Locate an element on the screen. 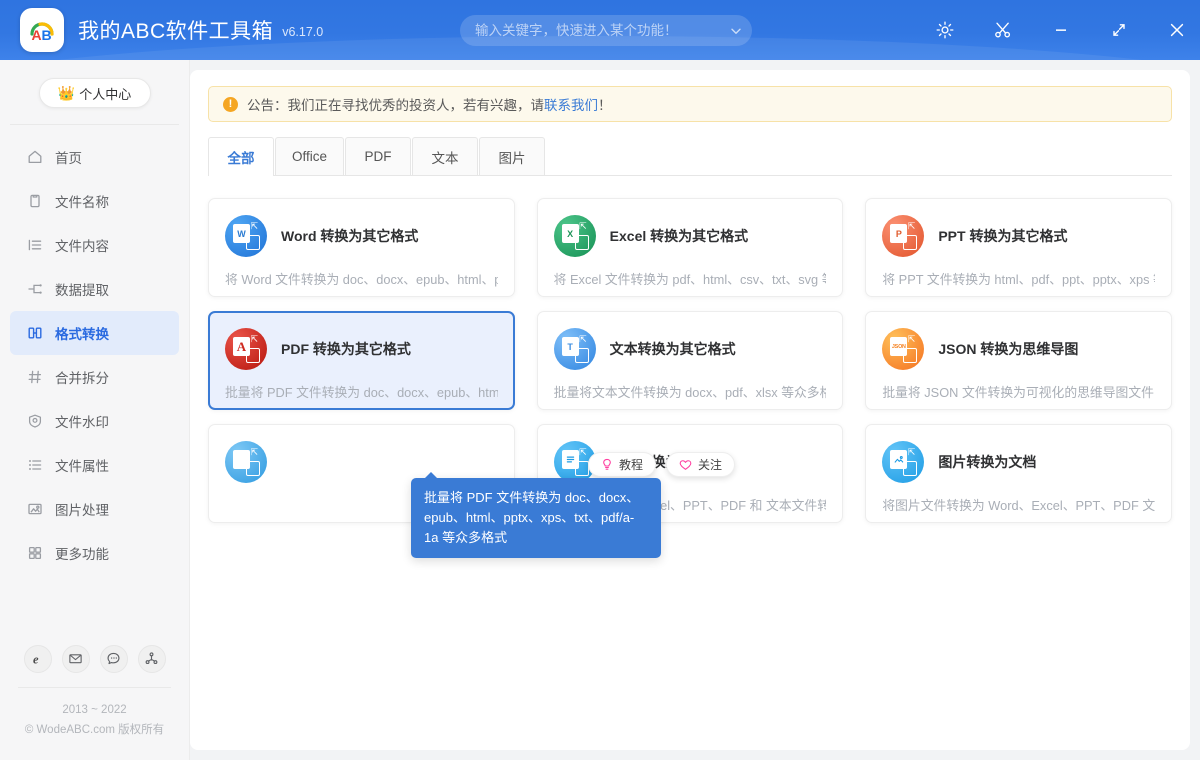  file-content-icon is located at coordinates (34, 245).